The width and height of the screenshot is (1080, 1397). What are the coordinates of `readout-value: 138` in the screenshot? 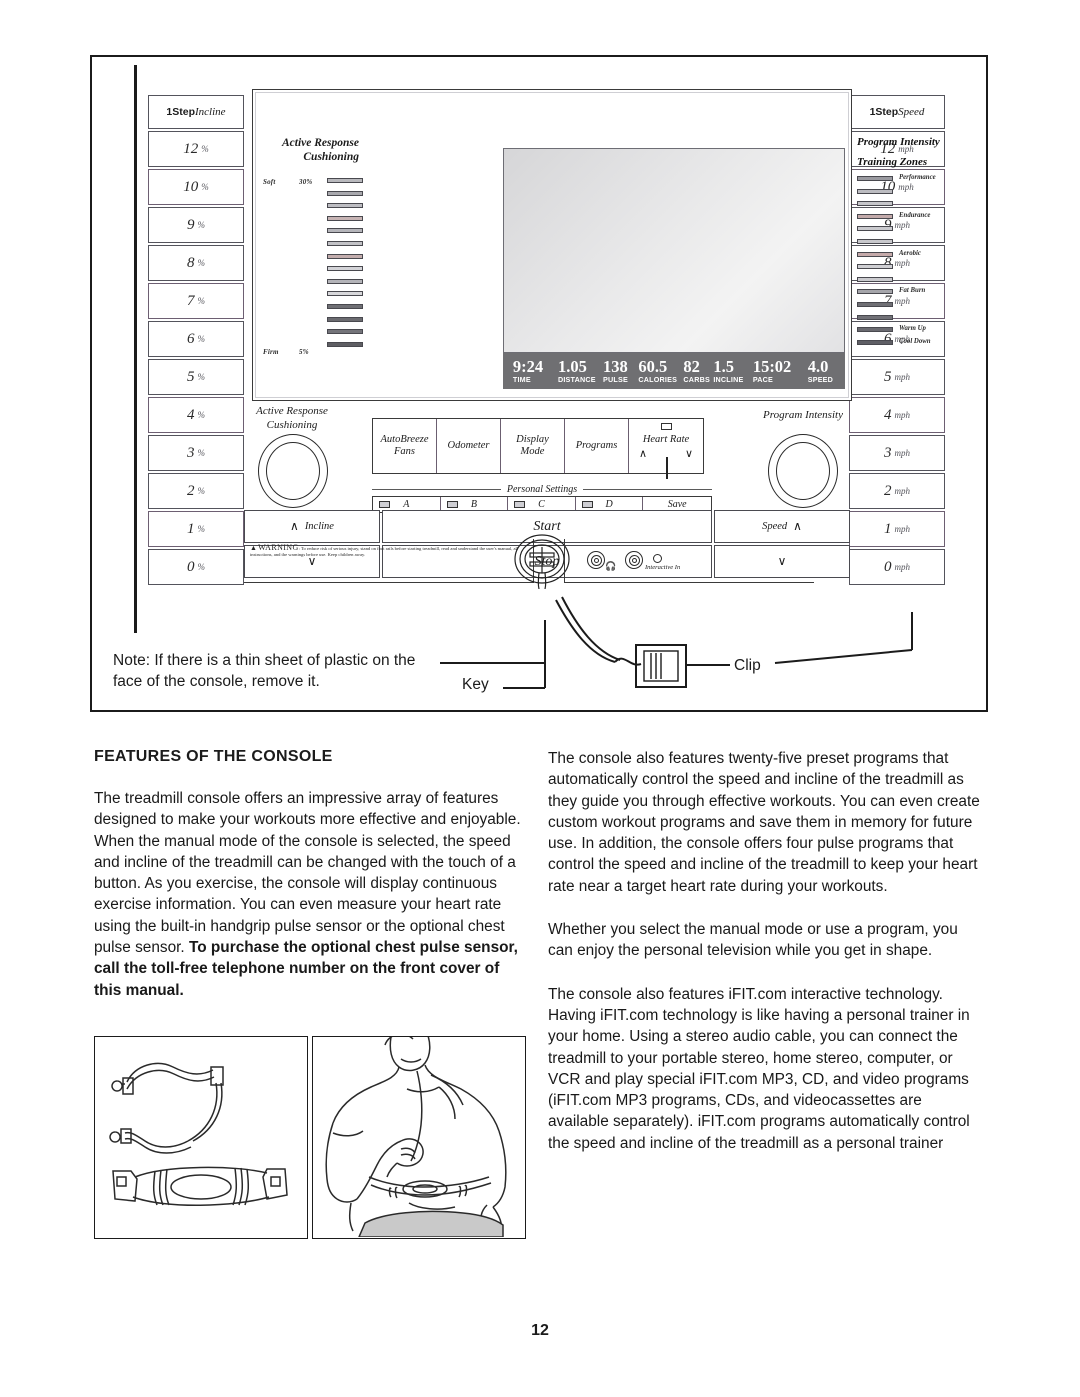 It's located at (615, 366).